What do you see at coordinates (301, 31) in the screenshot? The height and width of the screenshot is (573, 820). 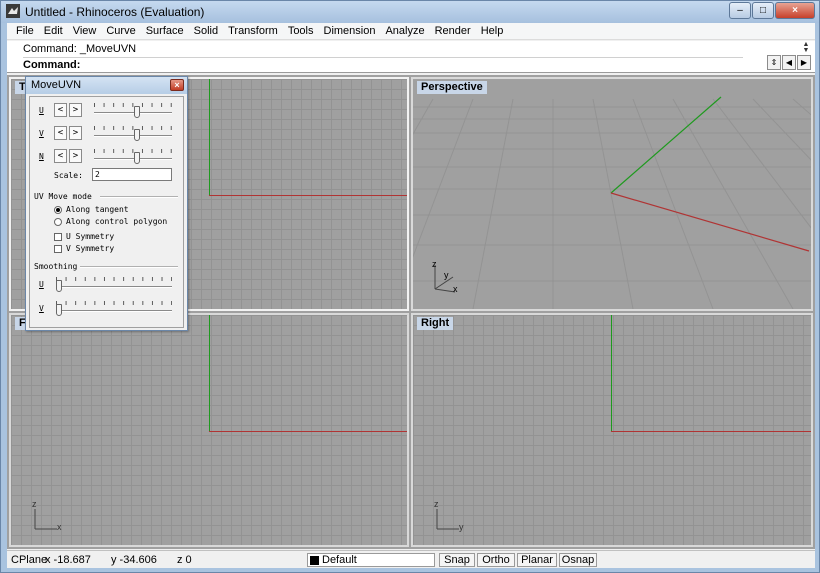 I see `menu-tools: Tools` at bounding box center [301, 31].